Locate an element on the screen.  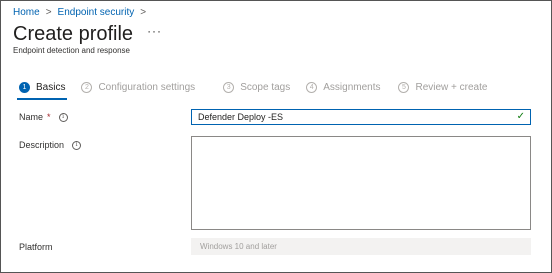
name-label: Name is located at coordinates (31, 117).